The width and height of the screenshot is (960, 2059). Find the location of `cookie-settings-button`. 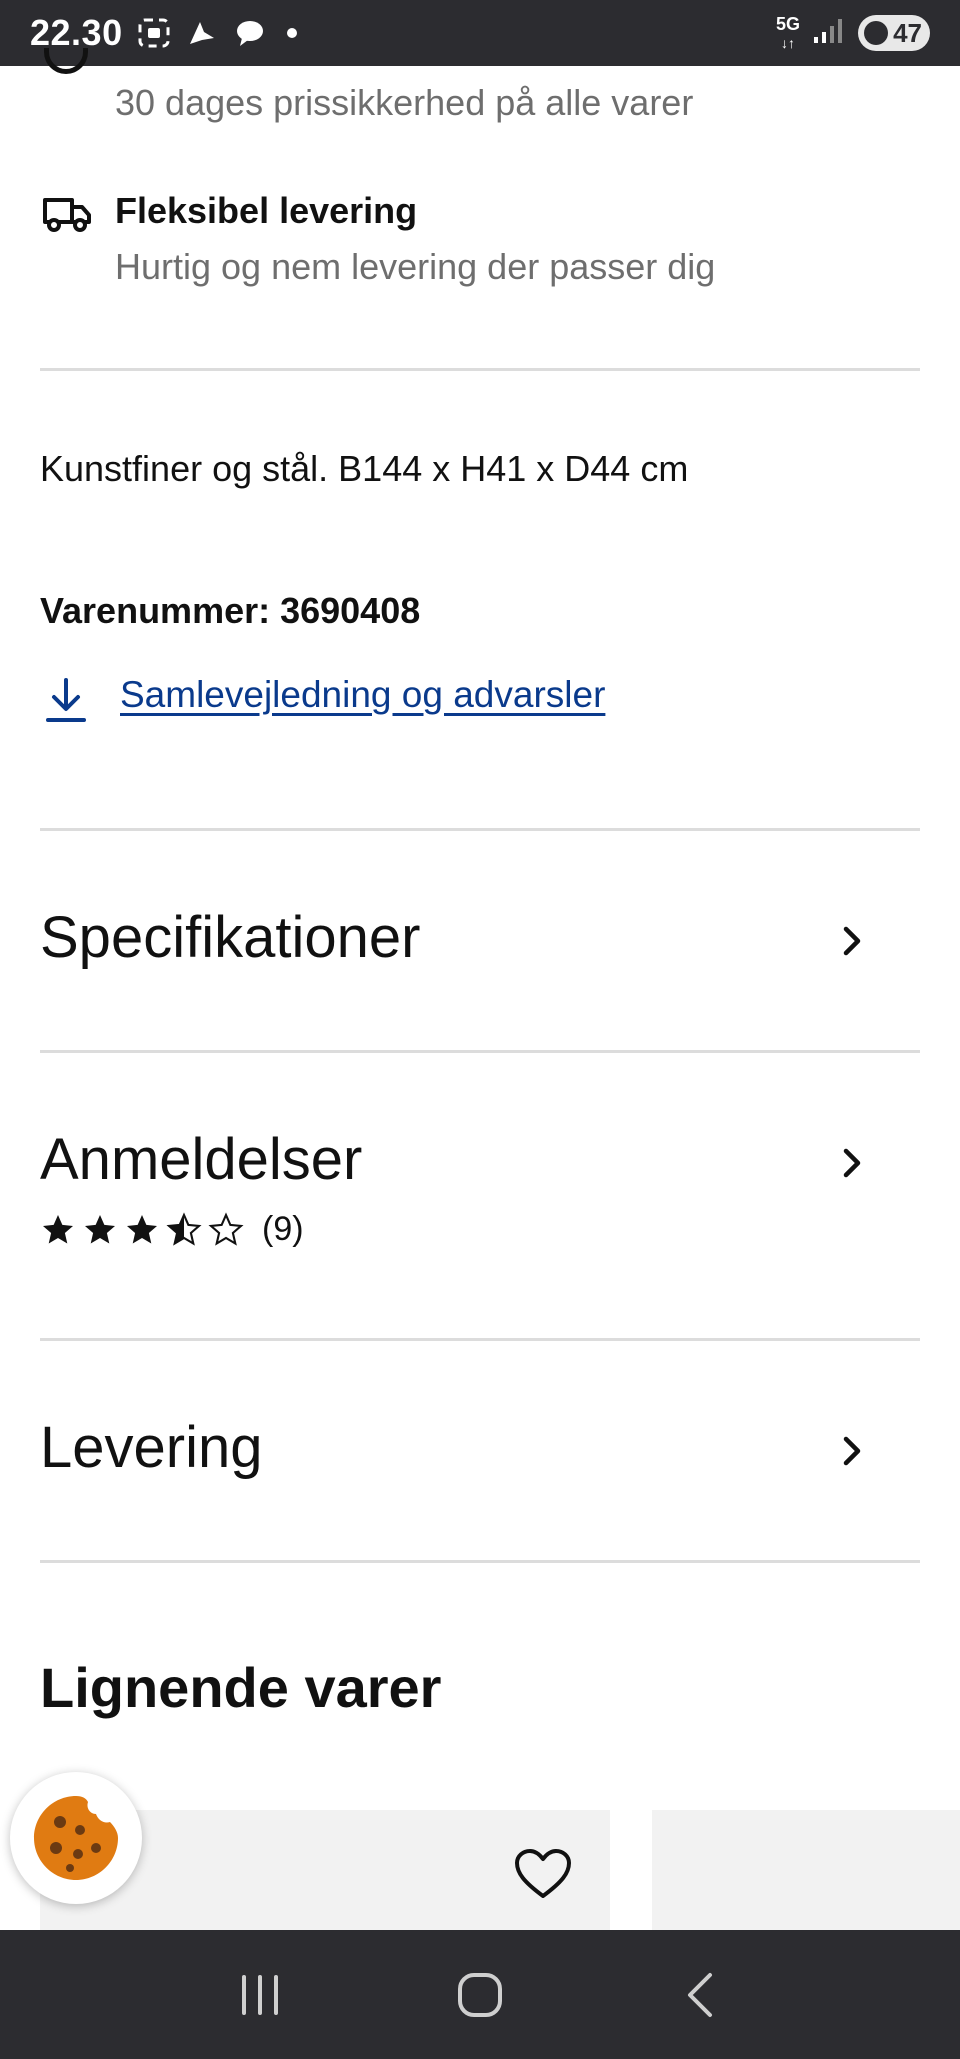

cookie-settings-button is located at coordinates (76, 1838).